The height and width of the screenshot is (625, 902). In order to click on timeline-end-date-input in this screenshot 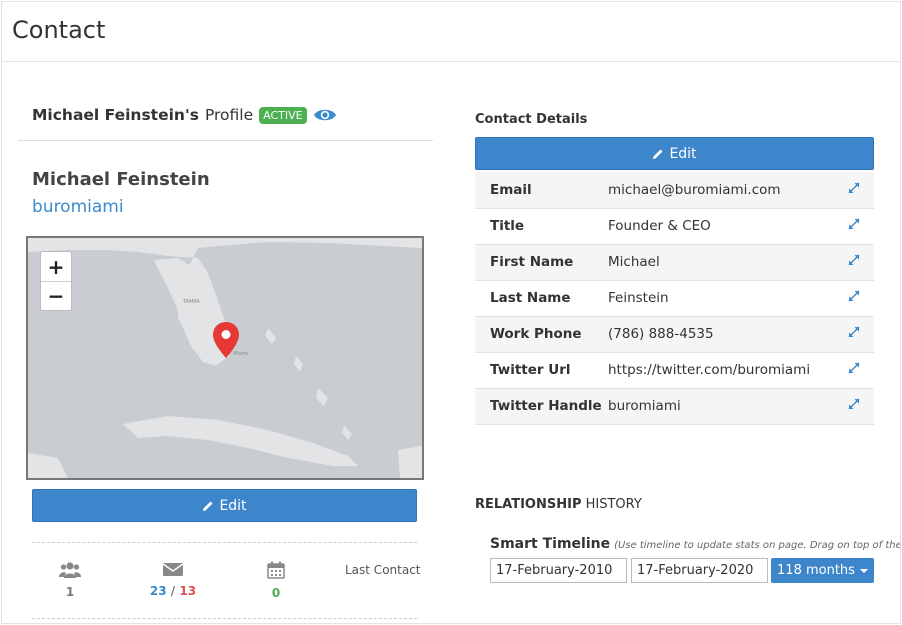, I will do `click(699, 570)`.